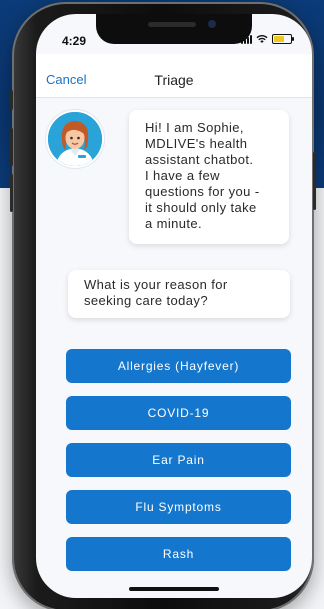 This screenshot has width=324, height=609. Describe the element at coordinates (196, 143) in the screenshot. I see `intro-line: MDLIVE's health` at that location.